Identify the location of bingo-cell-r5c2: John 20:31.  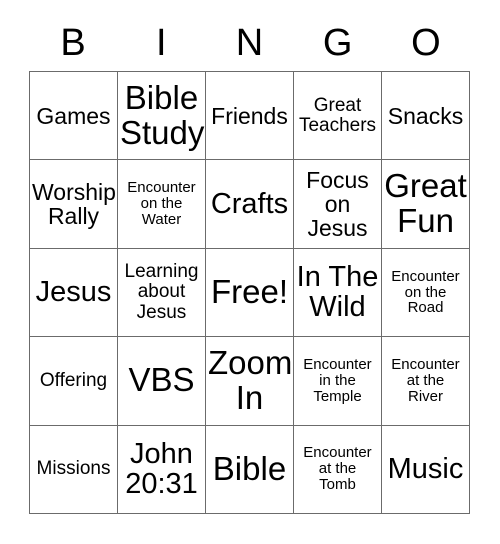
(162, 469).